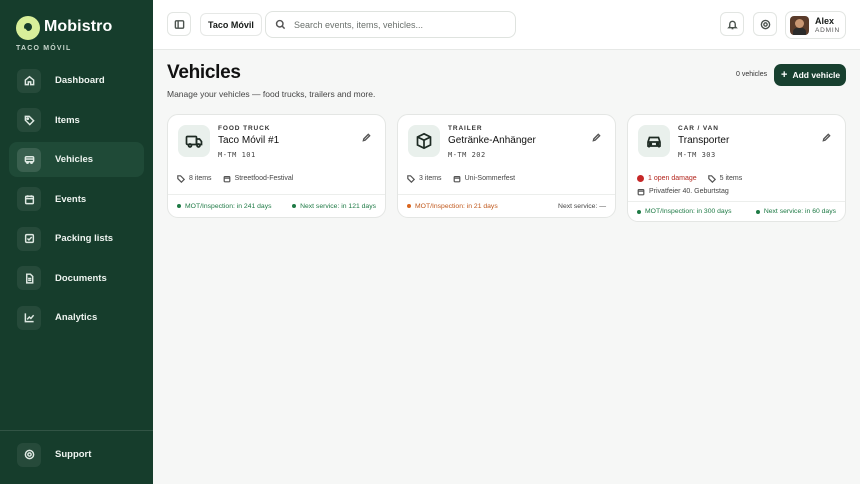  What do you see at coordinates (452, 206) in the screenshot?
I see `mot-status: MOT/Inspection: in 21 days` at bounding box center [452, 206].